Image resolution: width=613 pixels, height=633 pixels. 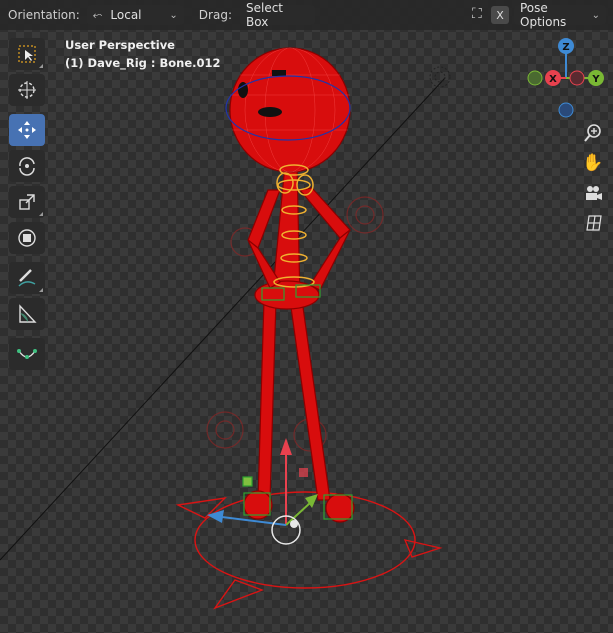 I want to click on orientation-dropdown: ⬿ Local ⌄, so click(x=135, y=15).